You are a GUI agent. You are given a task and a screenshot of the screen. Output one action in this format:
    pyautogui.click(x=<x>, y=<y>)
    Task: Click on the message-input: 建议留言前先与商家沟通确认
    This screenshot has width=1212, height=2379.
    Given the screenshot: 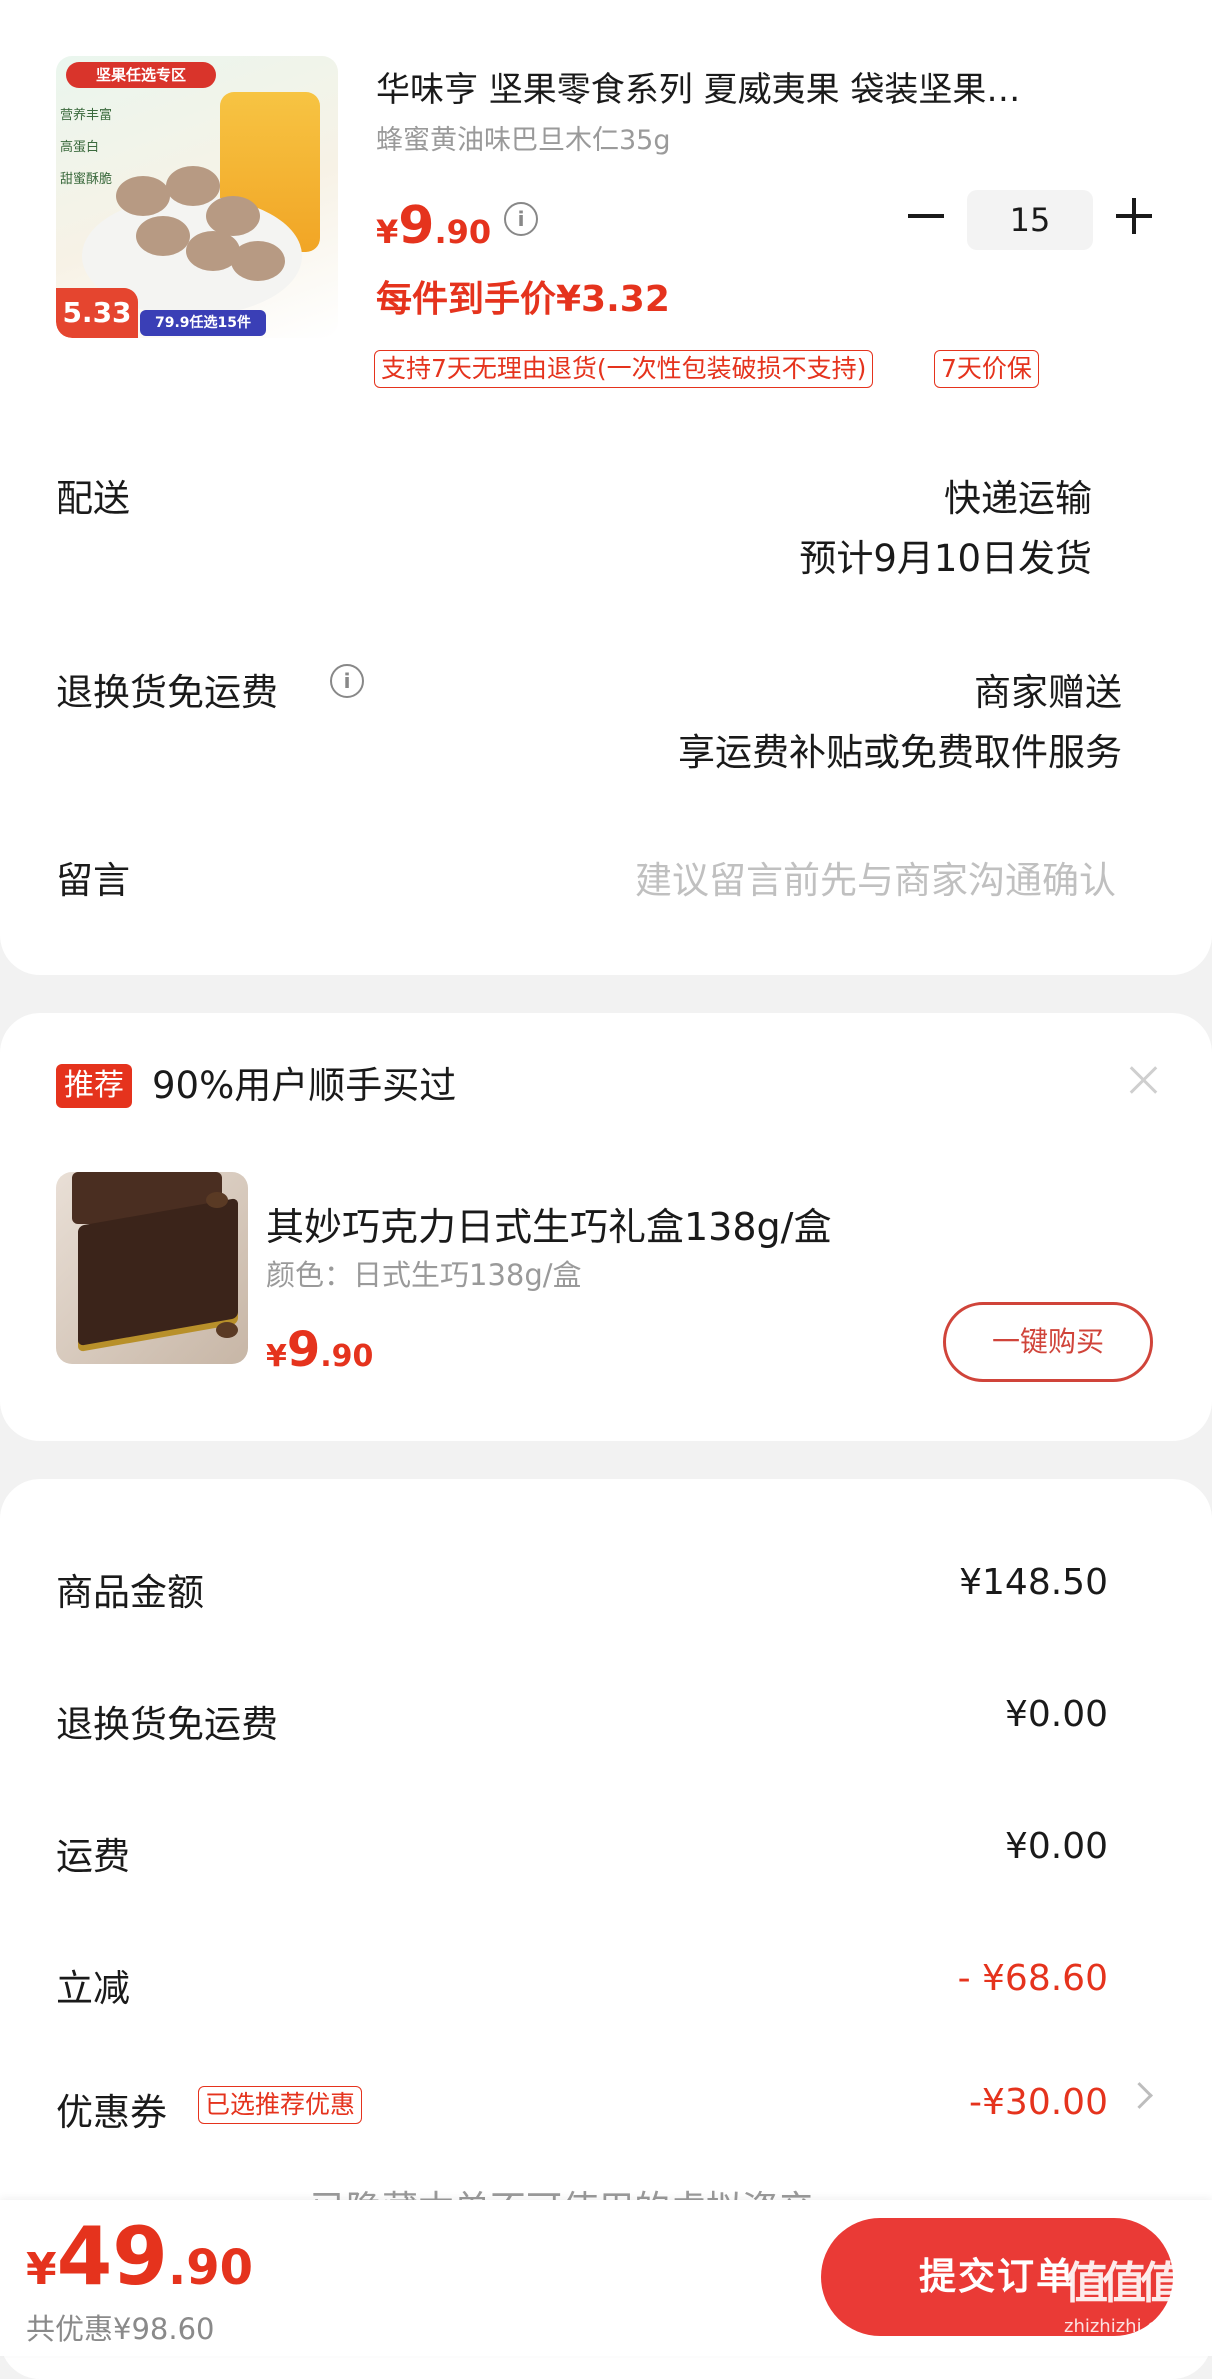 What is the action you would take?
    pyautogui.click(x=875, y=877)
    